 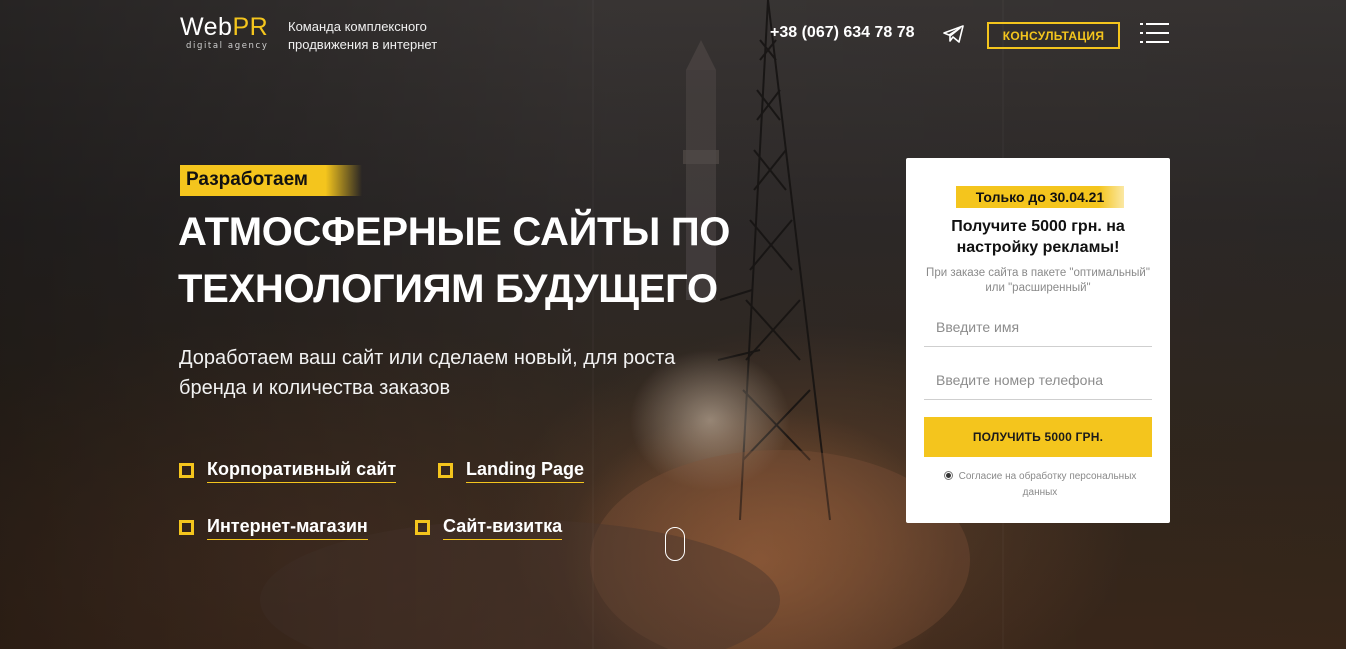 I want to click on name-input, so click(x=1038, y=327).